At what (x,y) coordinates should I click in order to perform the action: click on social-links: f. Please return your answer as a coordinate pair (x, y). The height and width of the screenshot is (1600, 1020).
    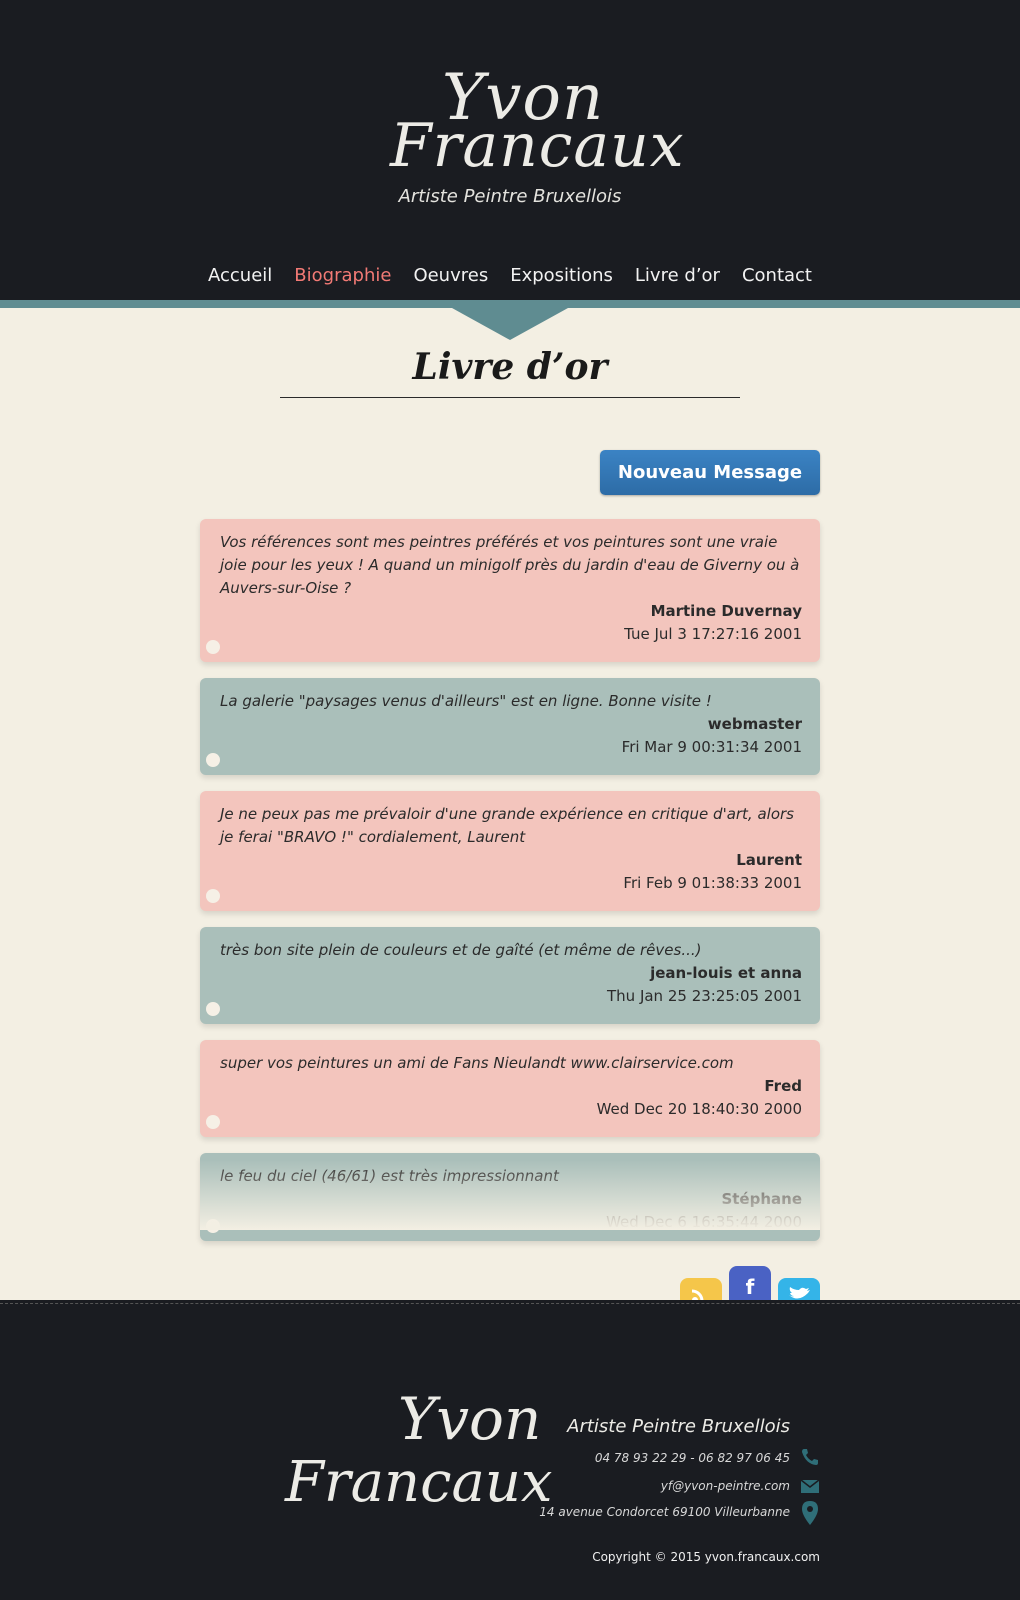
    Looking at the image, I should click on (750, 1281).